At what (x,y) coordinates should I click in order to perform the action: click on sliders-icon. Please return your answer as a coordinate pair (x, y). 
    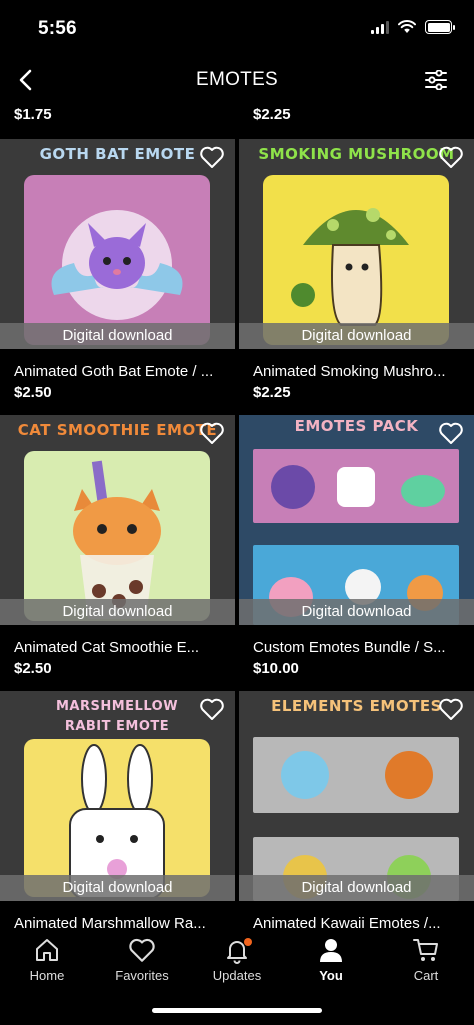
    Looking at the image, I should click on (436, 80).